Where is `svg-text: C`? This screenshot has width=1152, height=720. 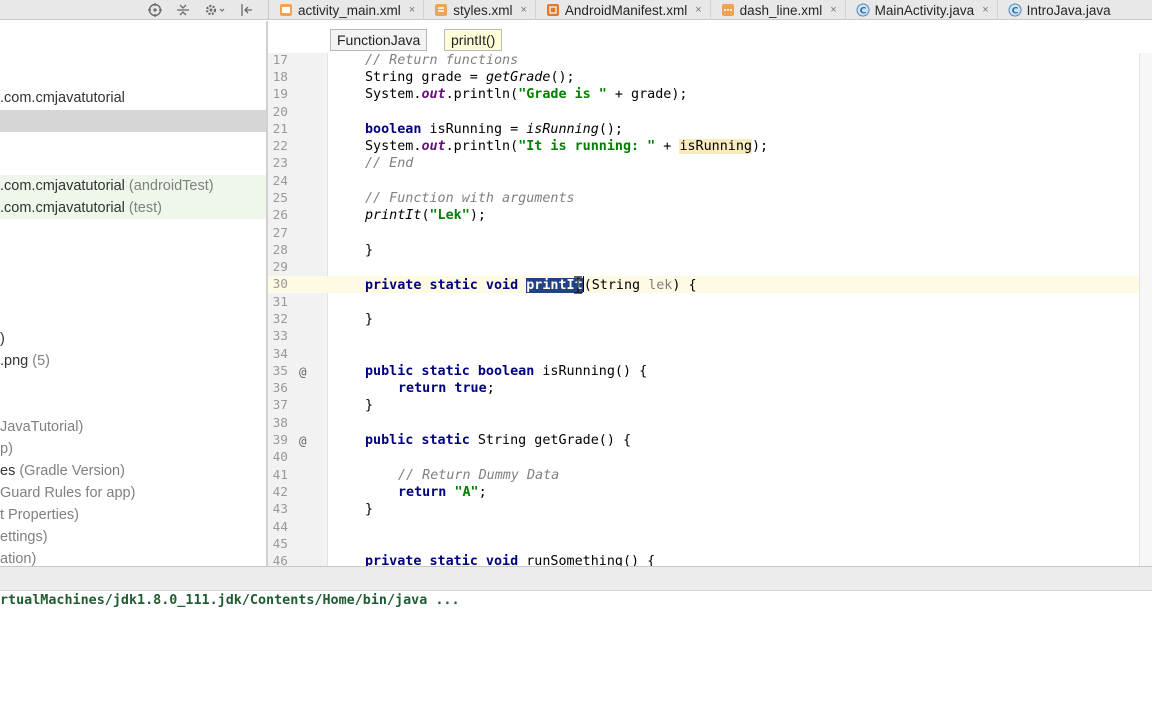
svg-text: C is located at coordinates (1014, 12).